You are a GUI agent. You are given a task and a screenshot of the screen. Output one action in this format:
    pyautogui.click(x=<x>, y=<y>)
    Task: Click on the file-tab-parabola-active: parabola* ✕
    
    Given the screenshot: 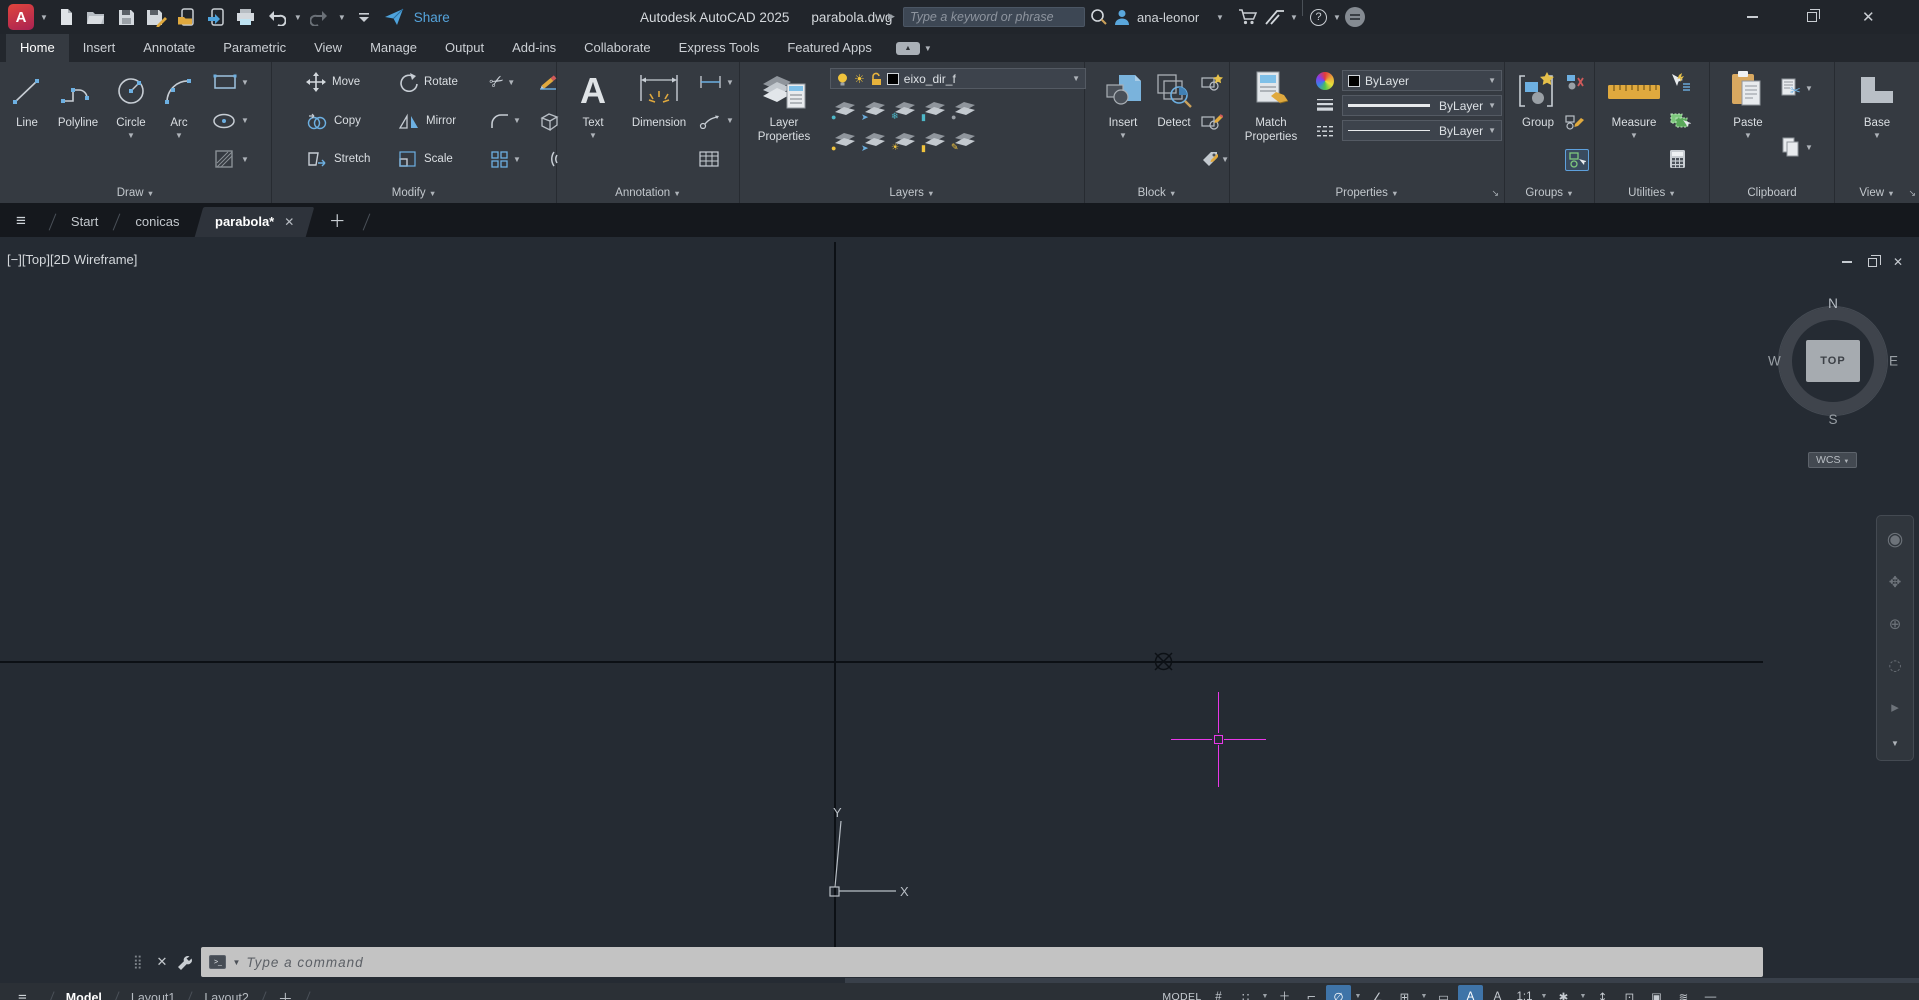 What is the action you would take?
    pyautogui.click(x=255, y=222)
    